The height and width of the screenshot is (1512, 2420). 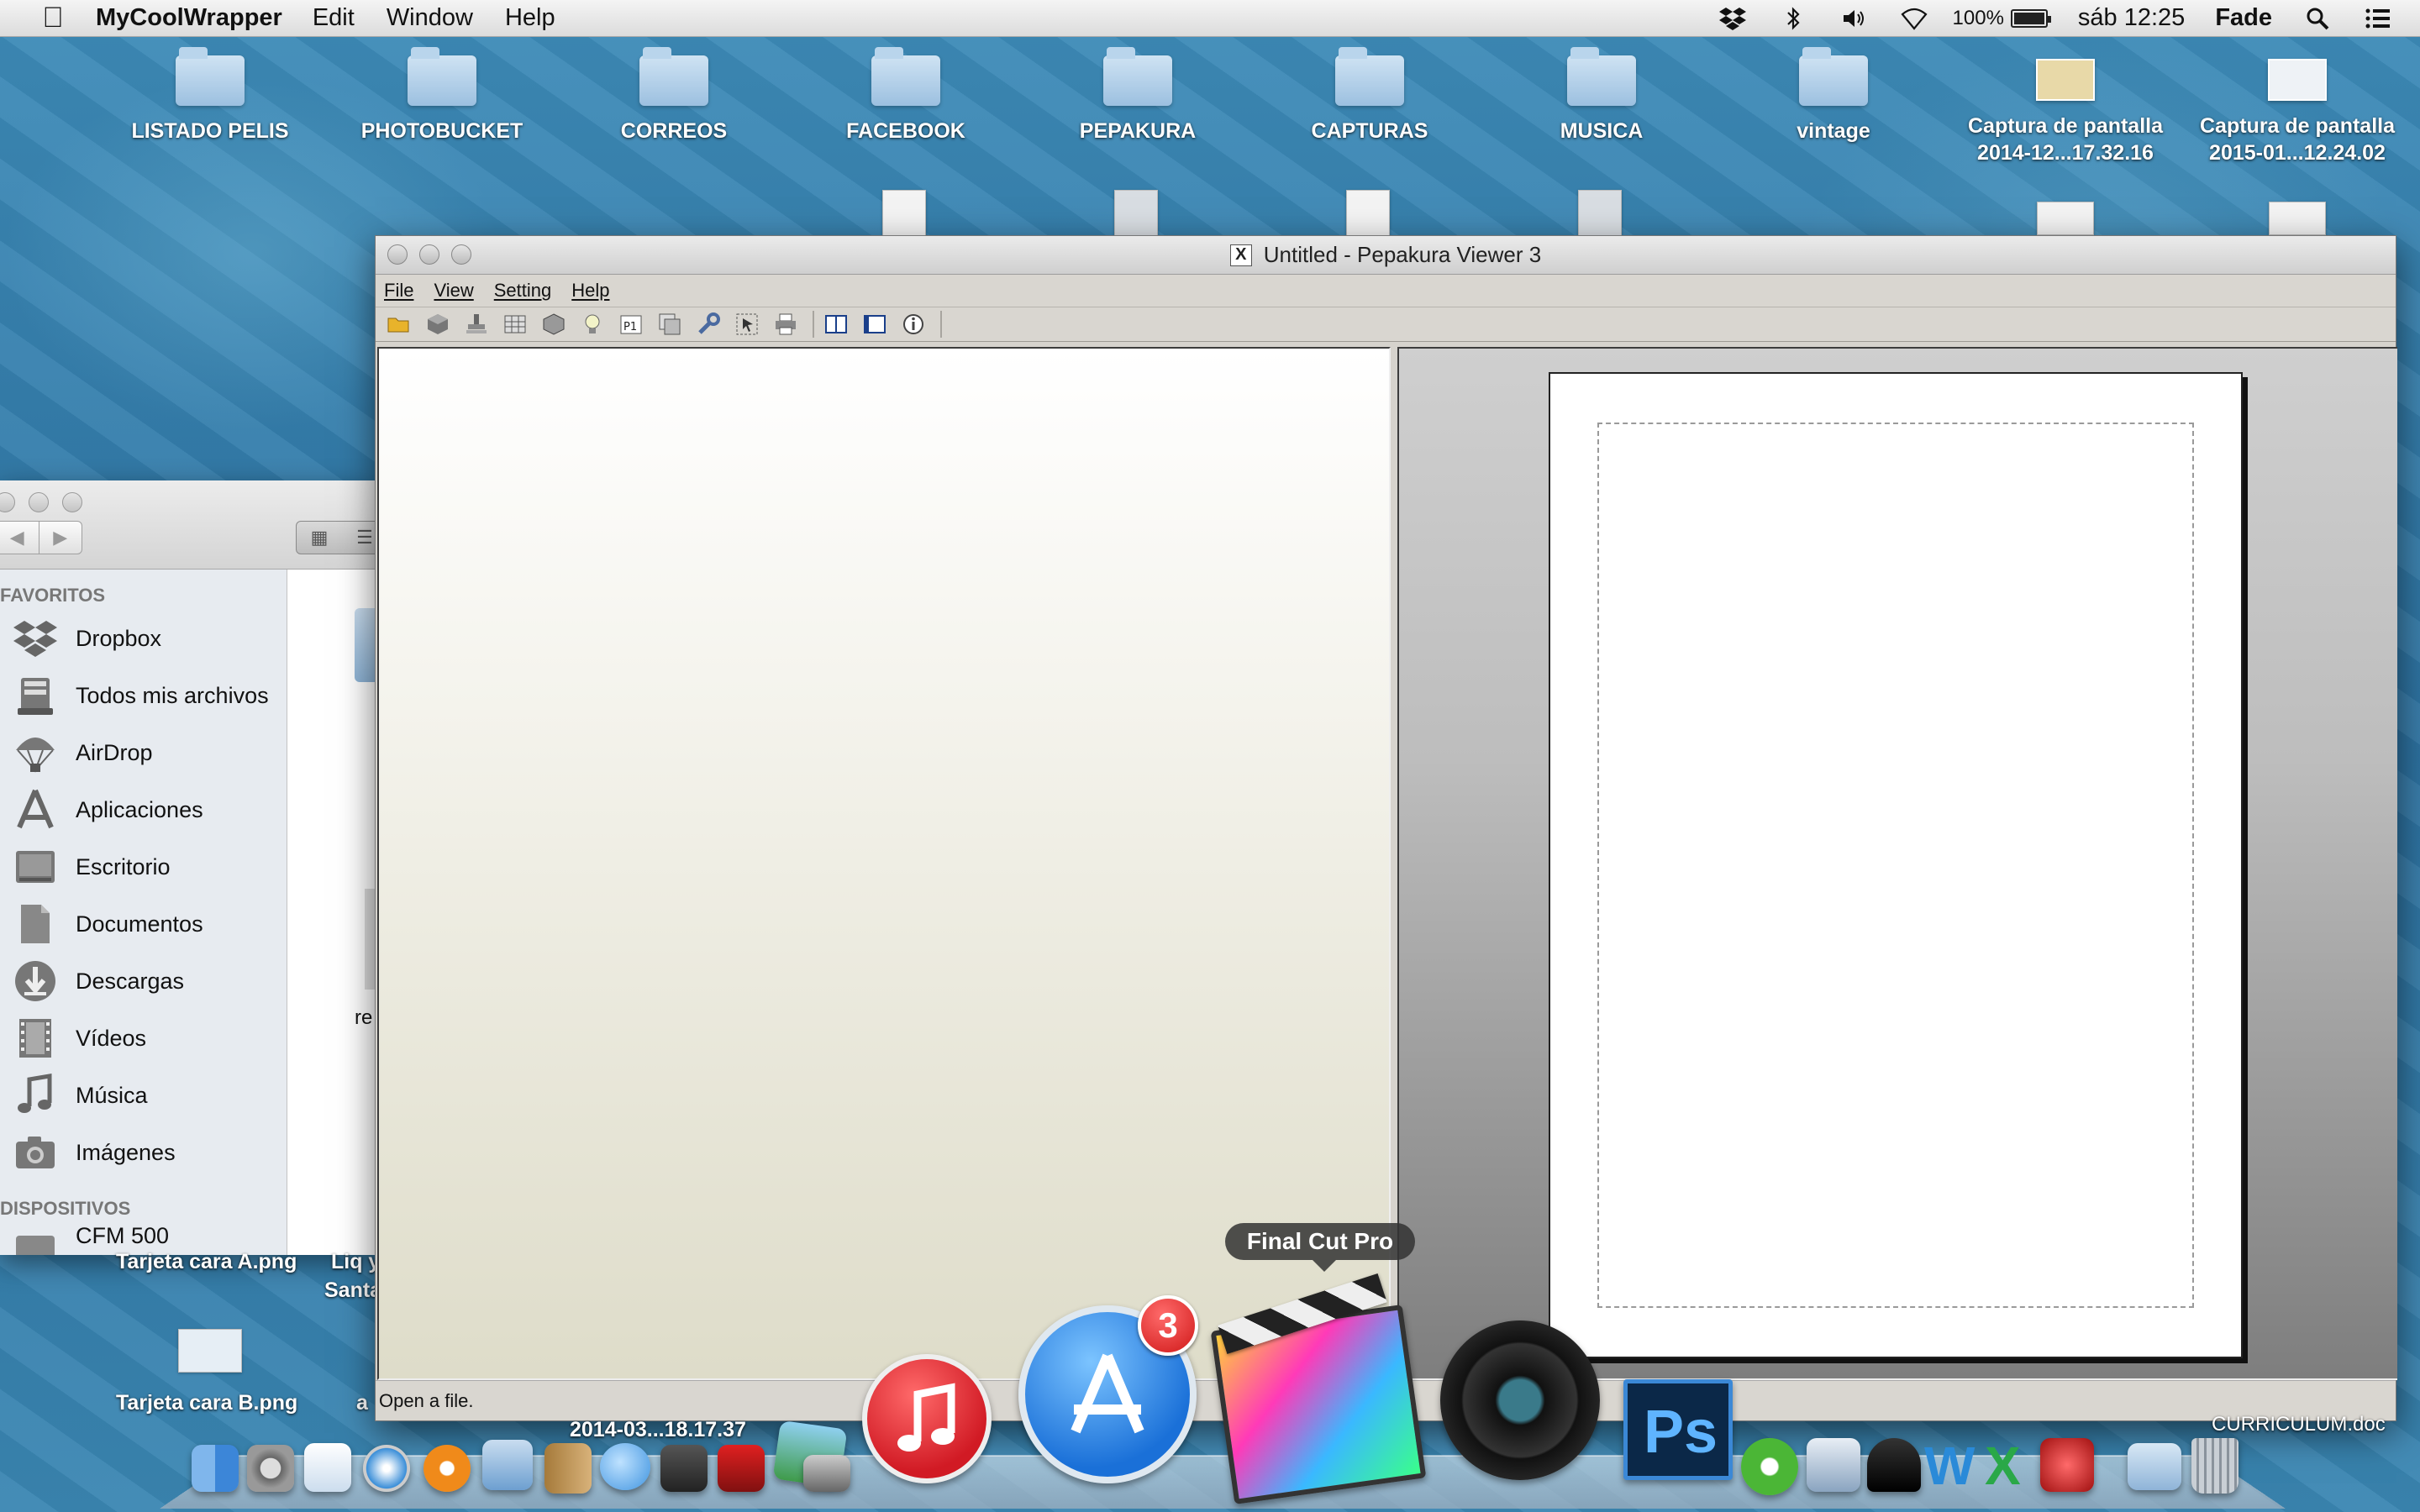 What do you see at coordinates (60, 538) in the screenshot?
I see `forward-arrow-icon: ▶` at bounding box center [60, 538].